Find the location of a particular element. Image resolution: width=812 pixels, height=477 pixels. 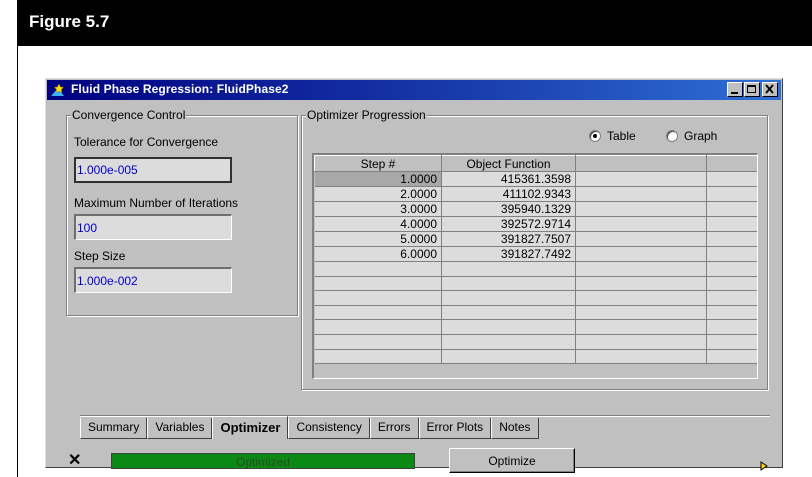

step-size-input is located at coordinates (153, 280).